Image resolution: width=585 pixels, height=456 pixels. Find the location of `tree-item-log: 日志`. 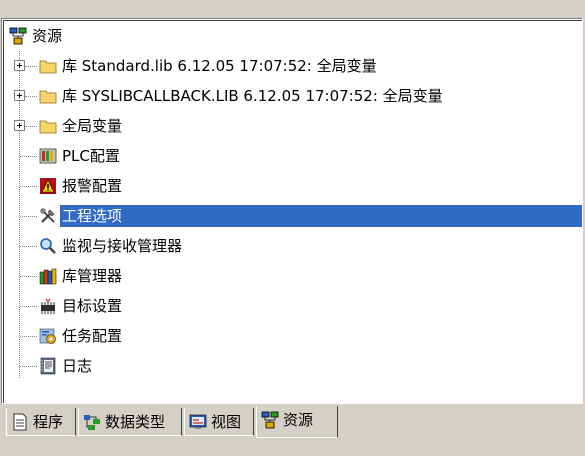

tree-item-log: 日志 is located at coordinates (293, 366).